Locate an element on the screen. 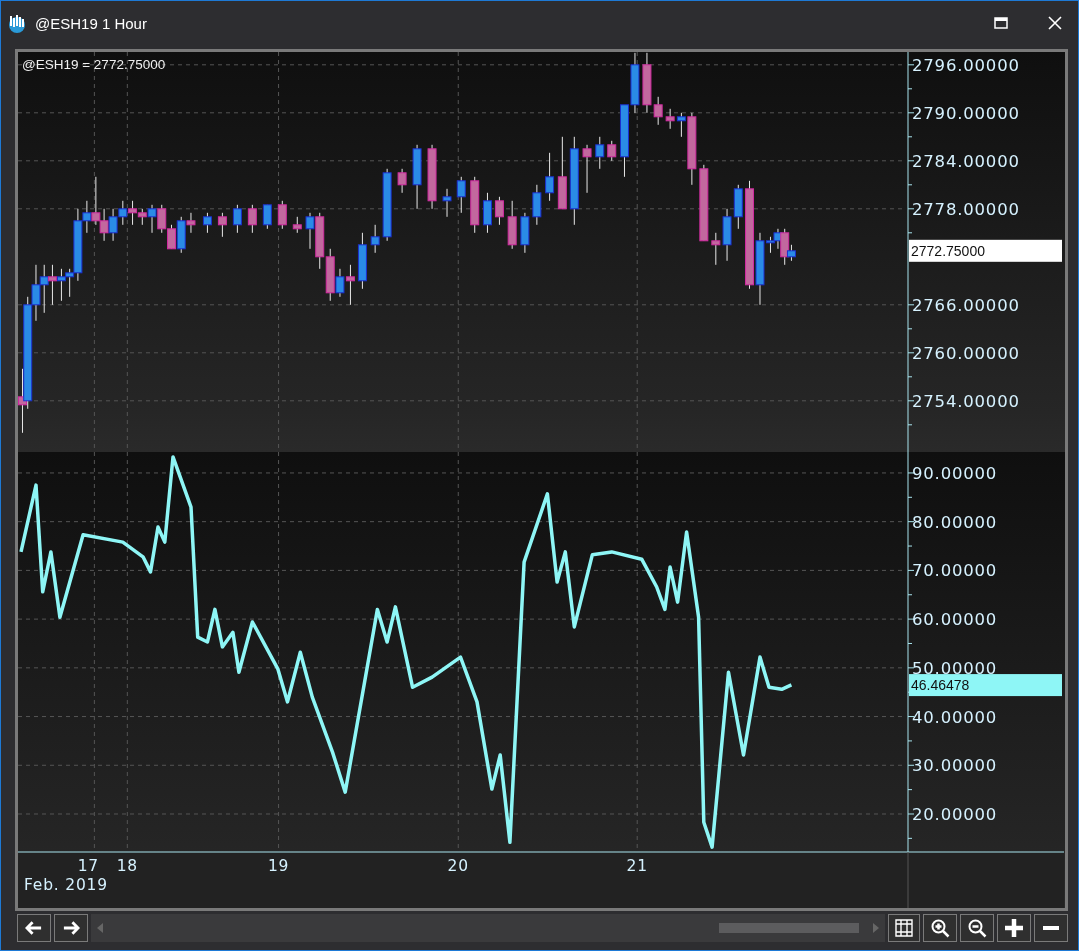 Image resolution: width=1079 pixels, height=951 pixels. axis-label: 30.00000 is located at coordinates (955, 766).